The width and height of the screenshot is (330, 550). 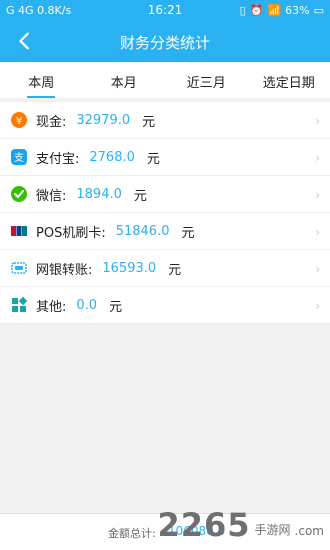 I want to click on watermark-domain: .com, so click(x=309, y=531).